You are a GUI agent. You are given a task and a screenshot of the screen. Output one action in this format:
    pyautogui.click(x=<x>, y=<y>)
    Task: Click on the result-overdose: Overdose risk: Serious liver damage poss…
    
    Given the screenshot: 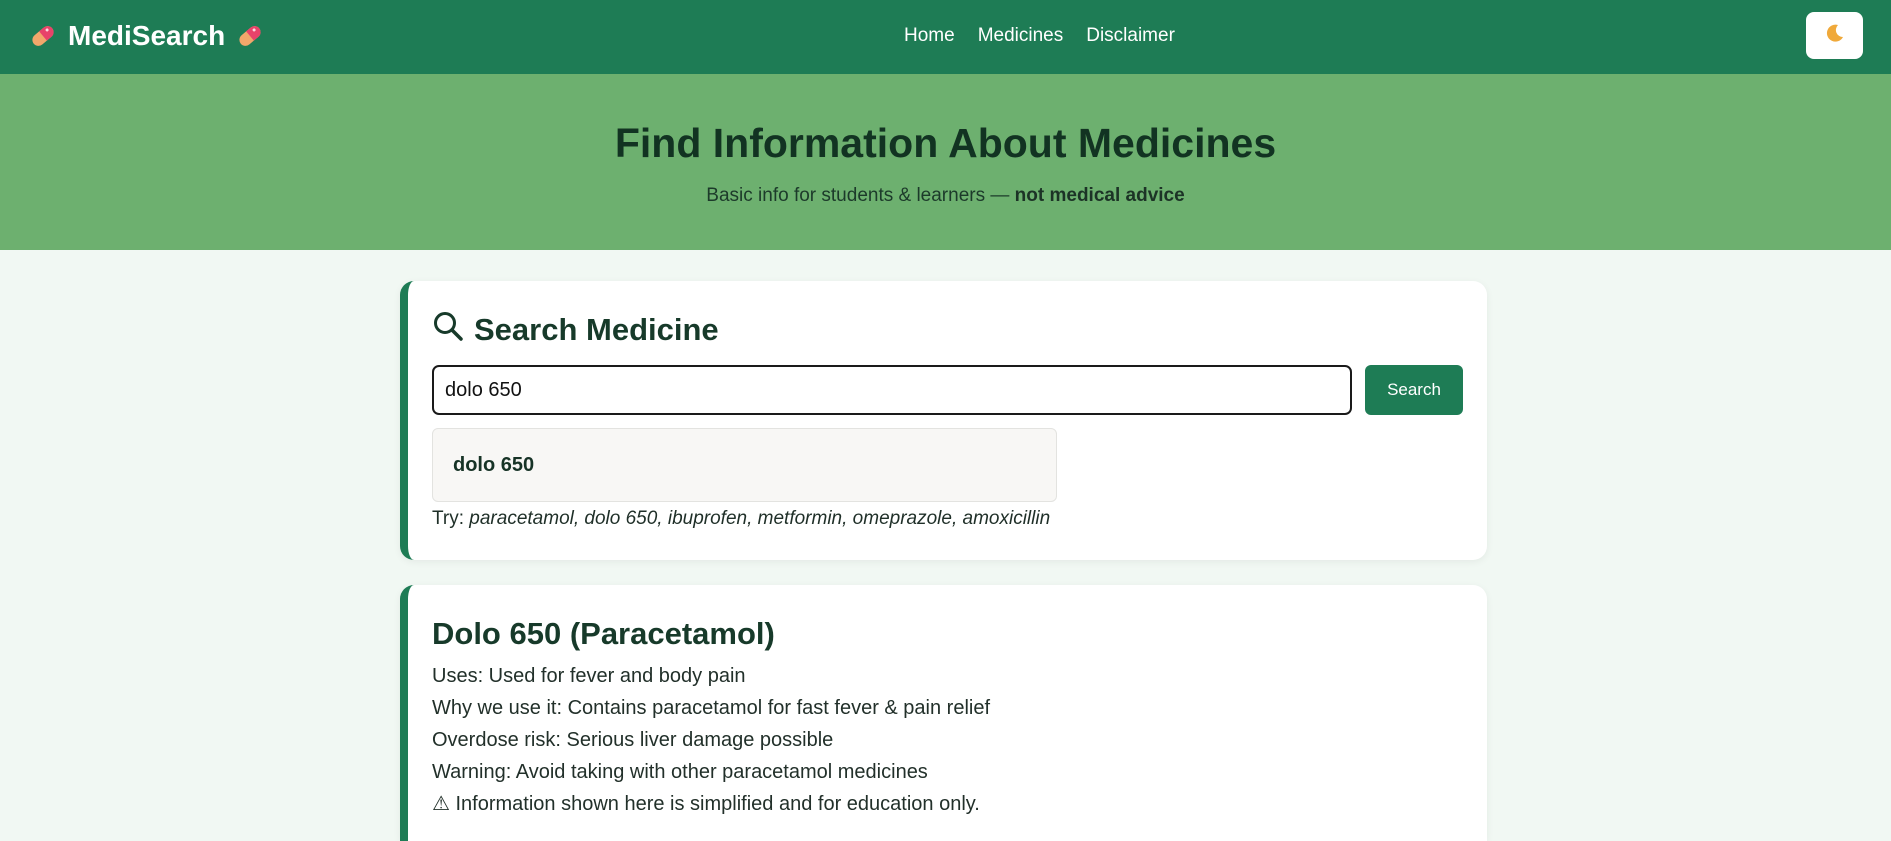 What is the action you would take?
    pyautogui.click(x=633, y=740)
    